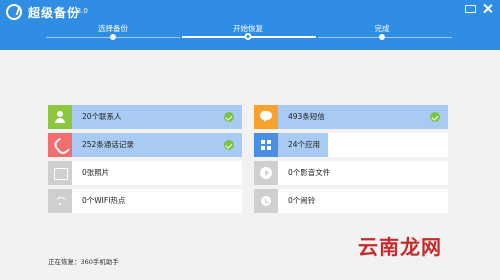 This screenshot has width=500, height=280. I want to click on app-logo-icon, so click(14, 12).